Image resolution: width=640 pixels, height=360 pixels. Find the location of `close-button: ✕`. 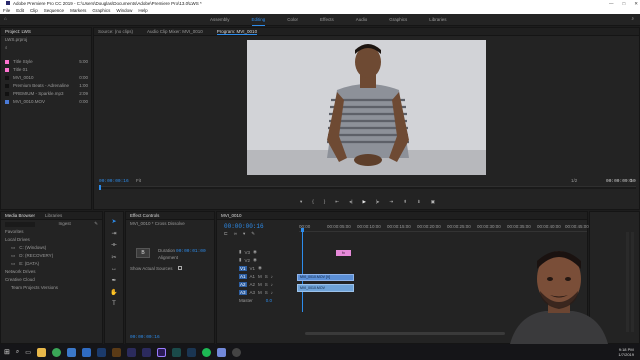

close-button: ✕ is located at coordinates (636, 3).